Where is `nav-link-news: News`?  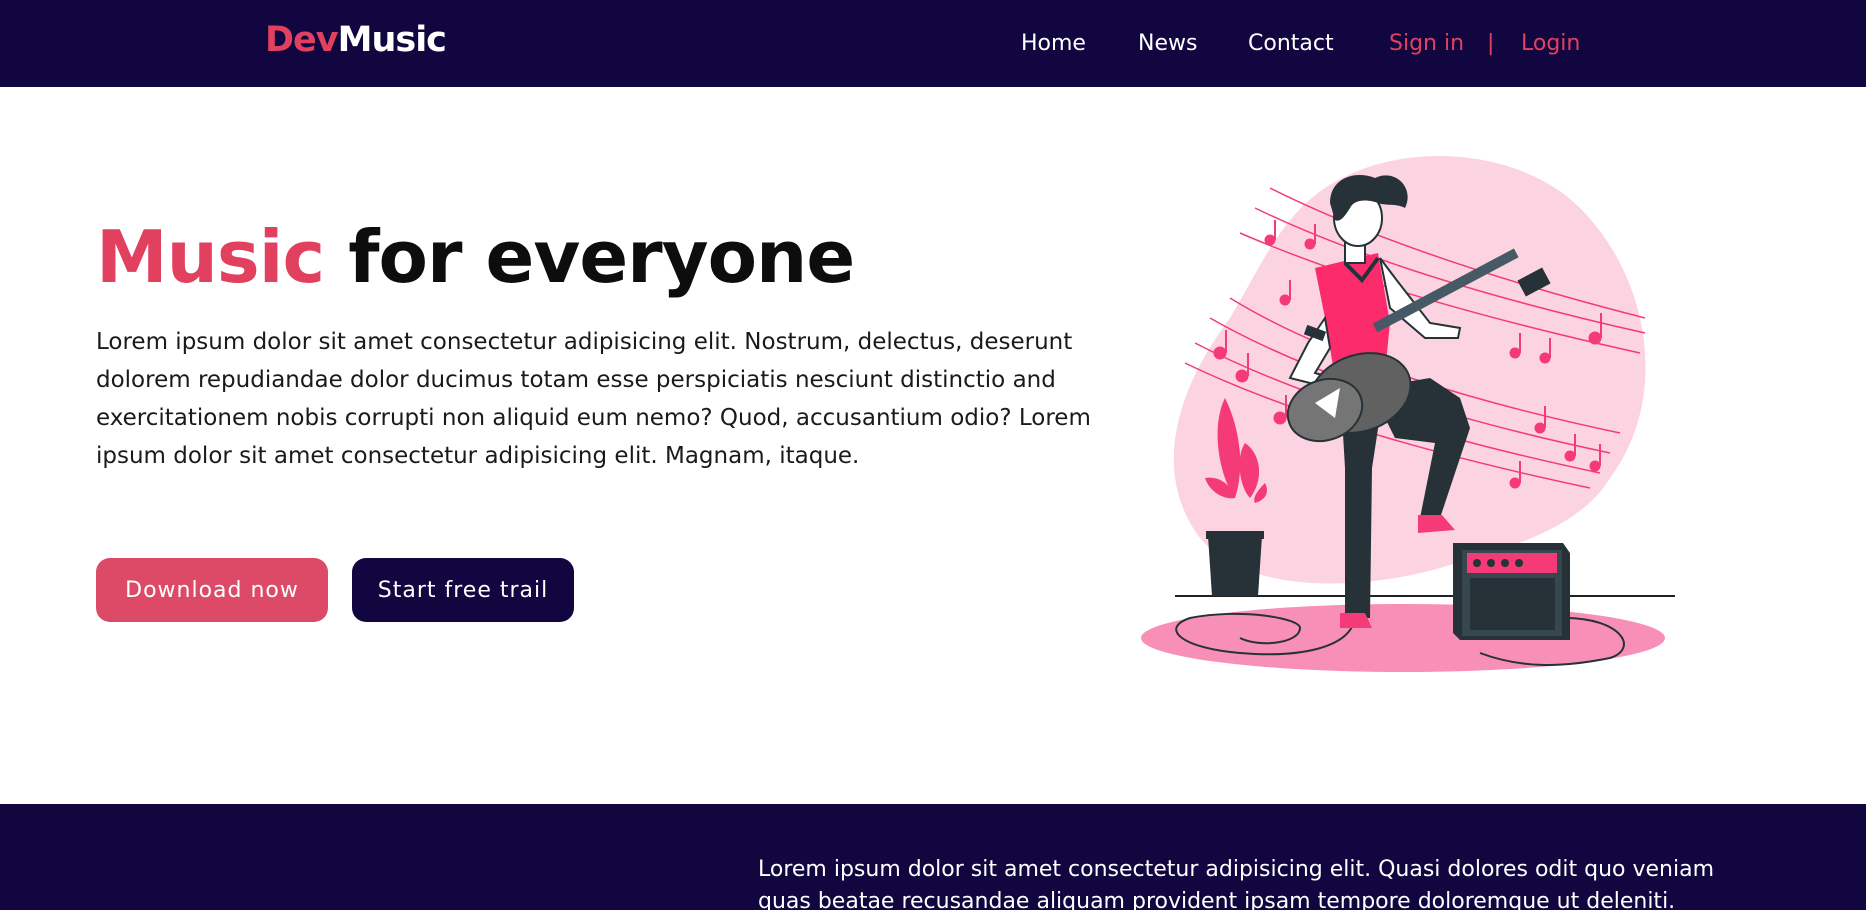 nav-link-news: News is located at coordinates (1167, 43).